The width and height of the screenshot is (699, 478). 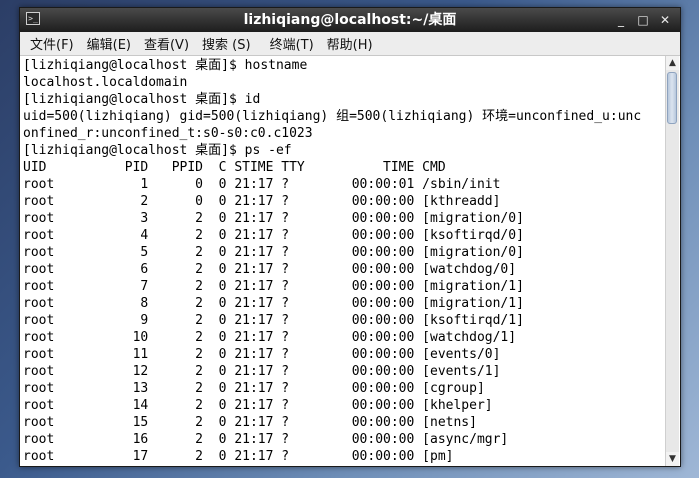 What do you see at coordinates (142, 99) in the screenshot?
I see `terminal-line: [lizhiqiang@localhost 桌面]$ id` at bounding box center [142, 99].